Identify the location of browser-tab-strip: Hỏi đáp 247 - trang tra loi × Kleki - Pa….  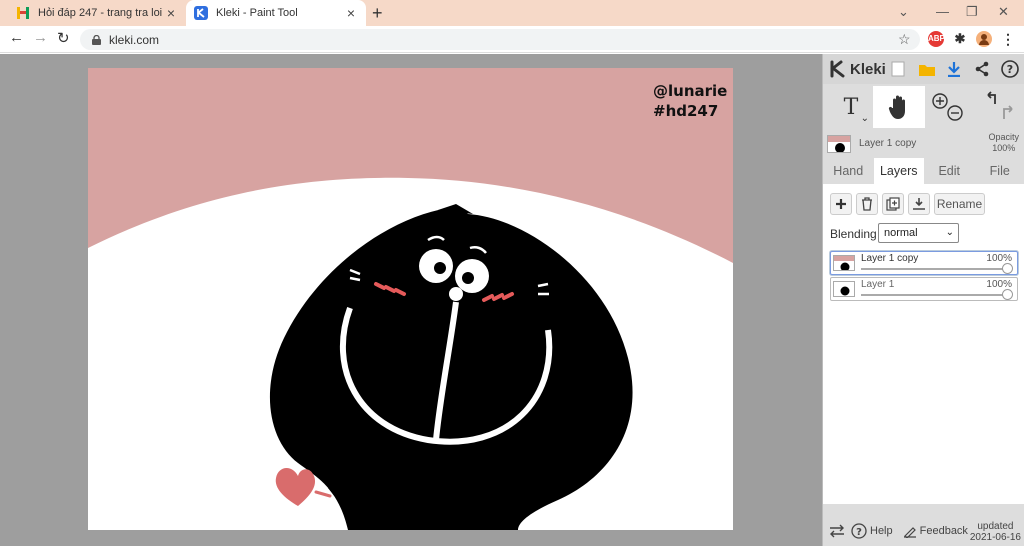
(512, 13).